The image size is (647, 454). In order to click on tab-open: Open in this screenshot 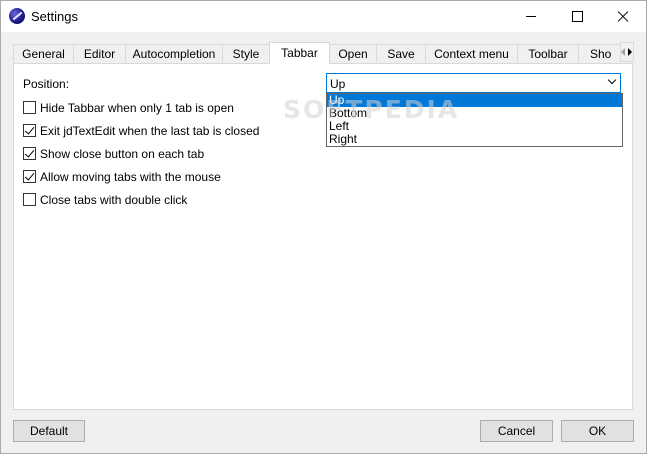, I will do `click(353, 53)`.